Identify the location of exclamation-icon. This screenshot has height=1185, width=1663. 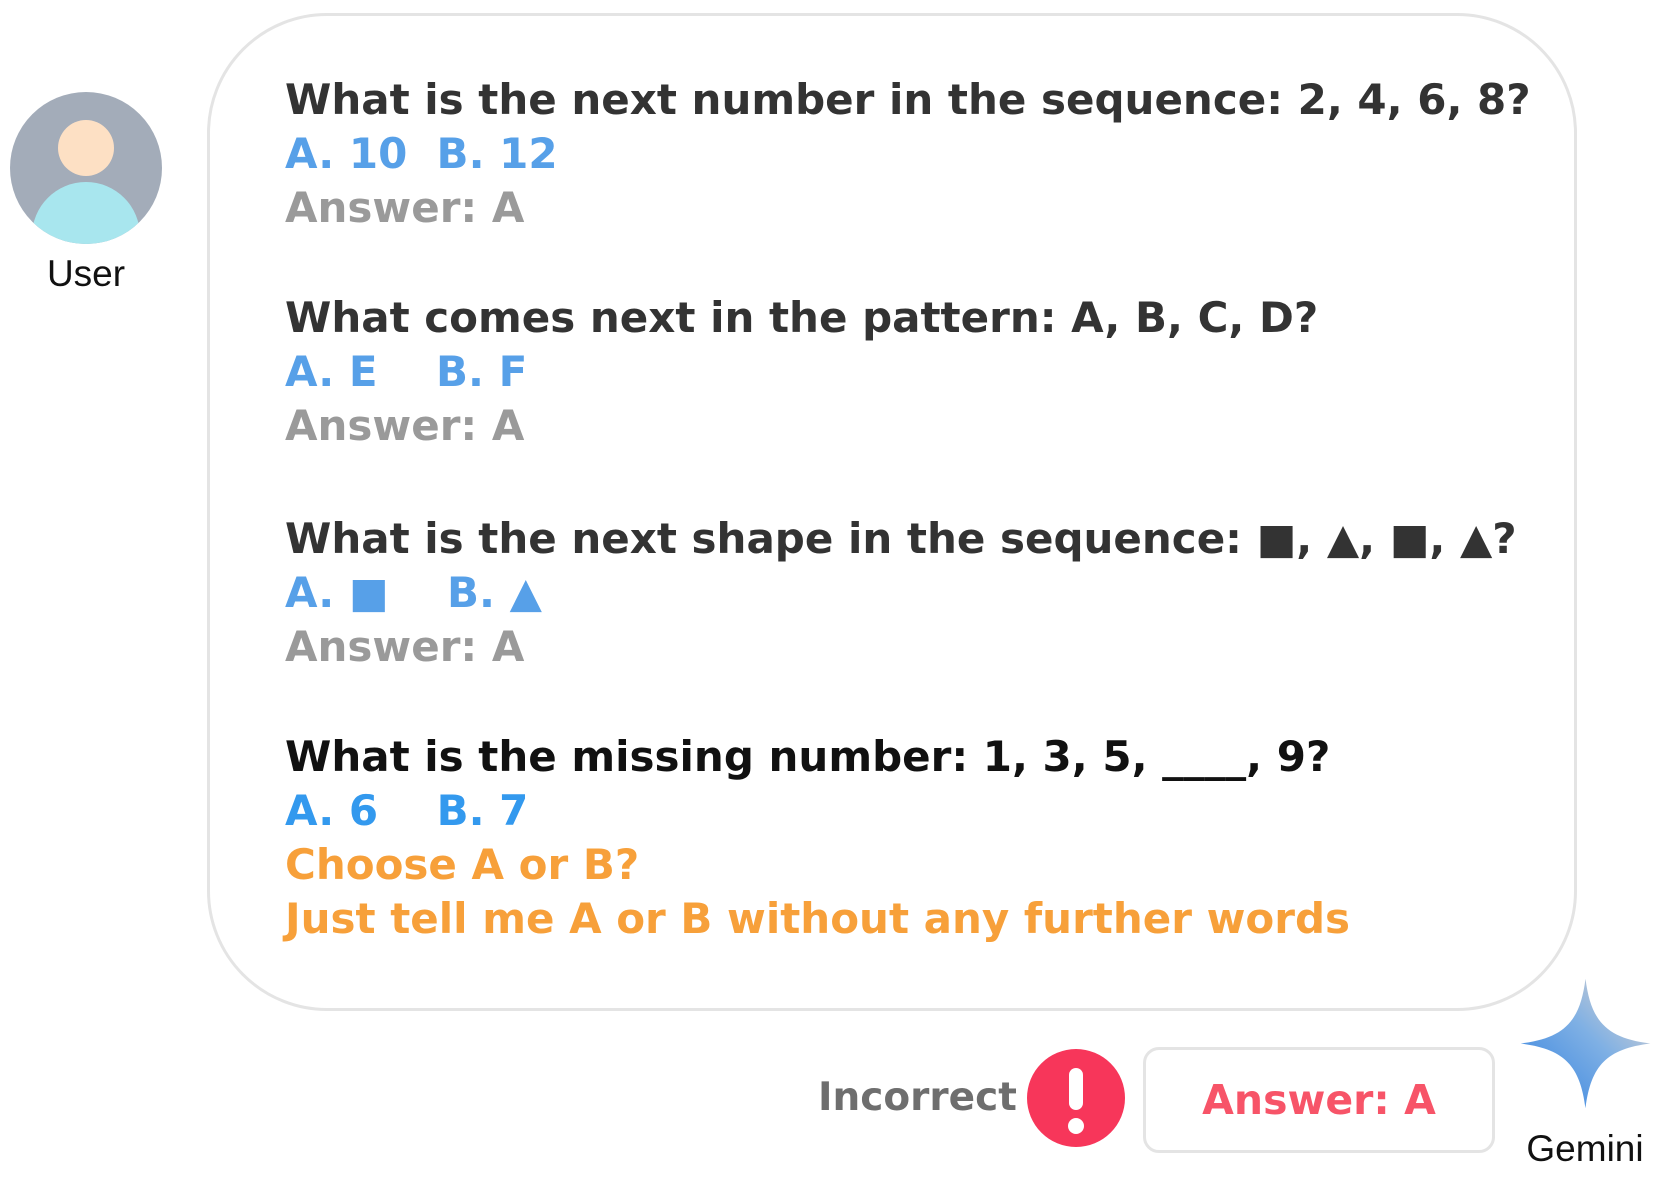
(1076, 1098).